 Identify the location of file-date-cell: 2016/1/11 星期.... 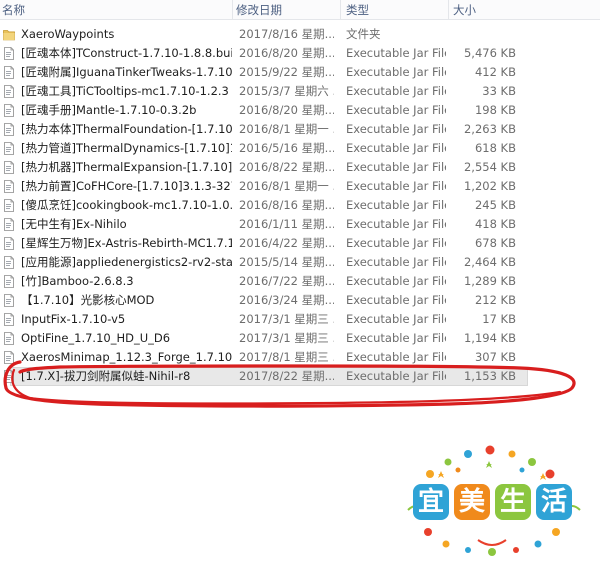
(286, 224).